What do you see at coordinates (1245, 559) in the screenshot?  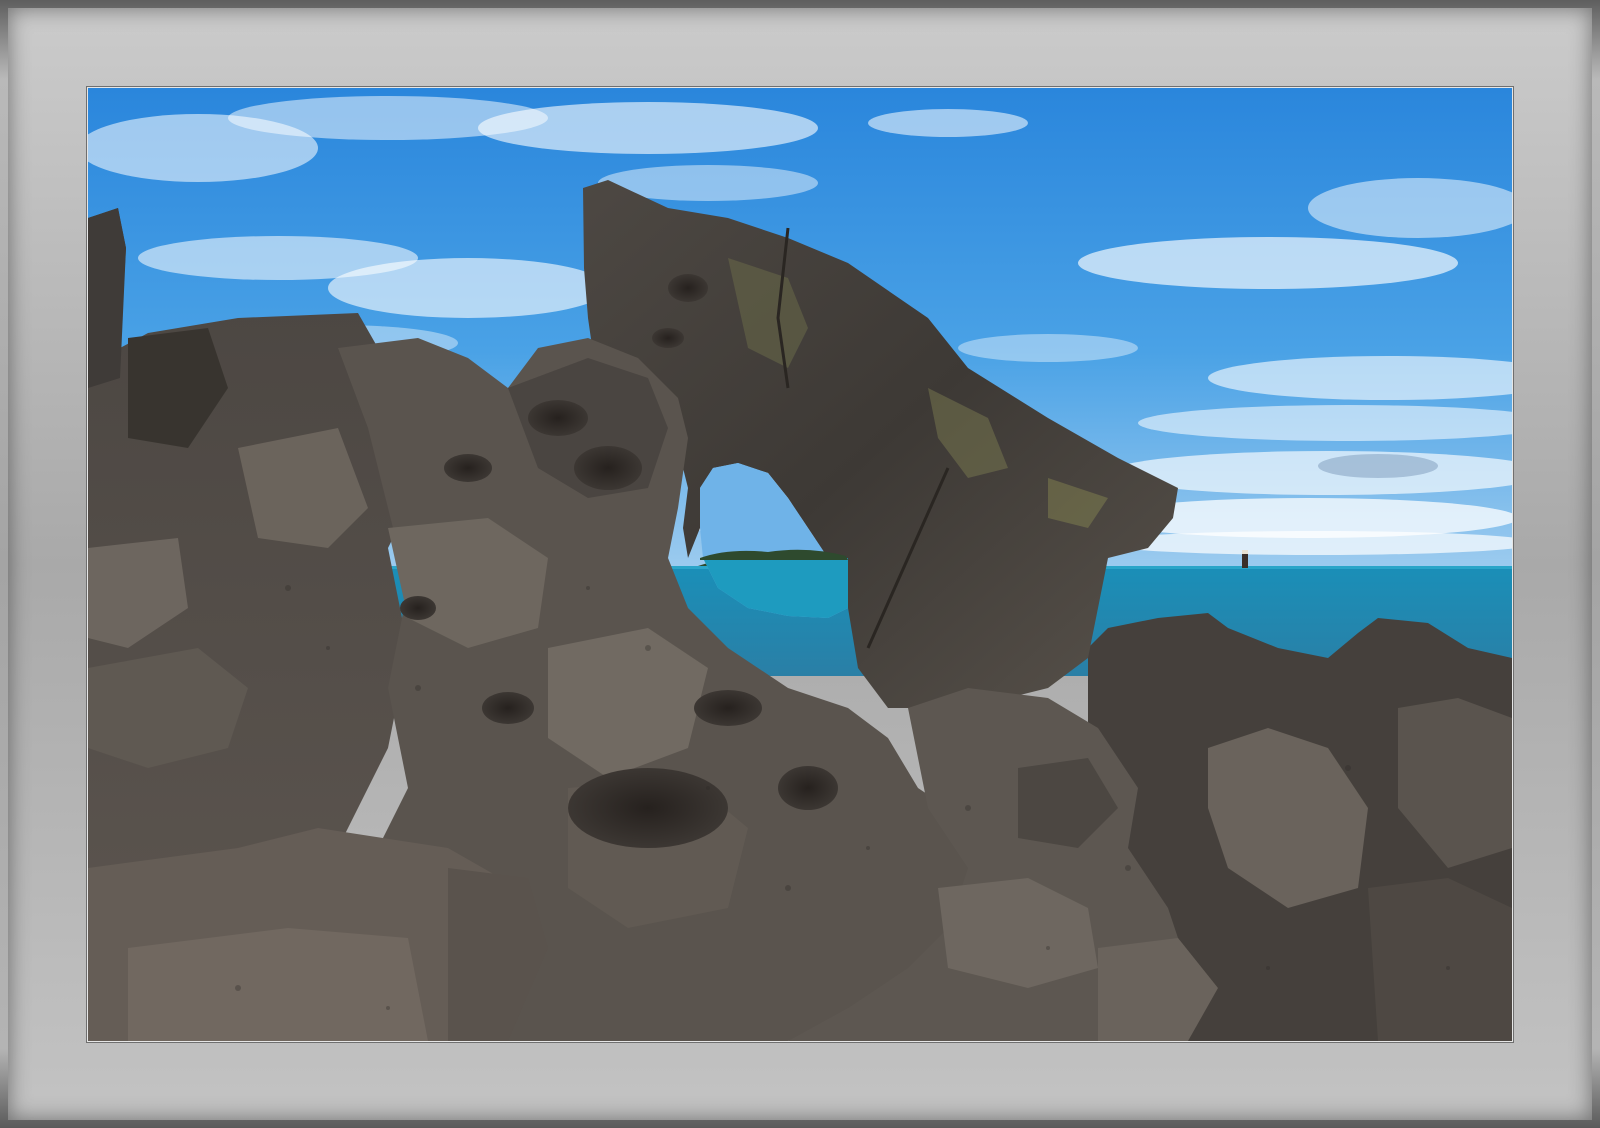 I see `sea-marker` at bounding box center [1245, 559].